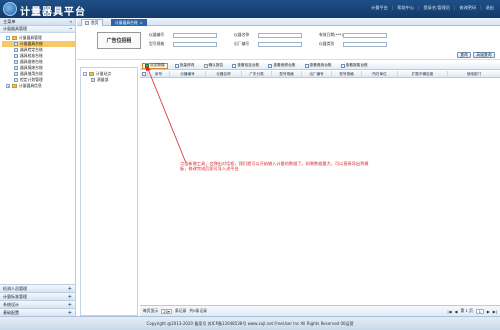 Image resolution: width=500 pixels, height=330 pixels. What do you see at coordinates (109, 191) in the screenshot?
I see `site-tree-panel: - 计量站点 测量部` at bounding box center [109, 191].